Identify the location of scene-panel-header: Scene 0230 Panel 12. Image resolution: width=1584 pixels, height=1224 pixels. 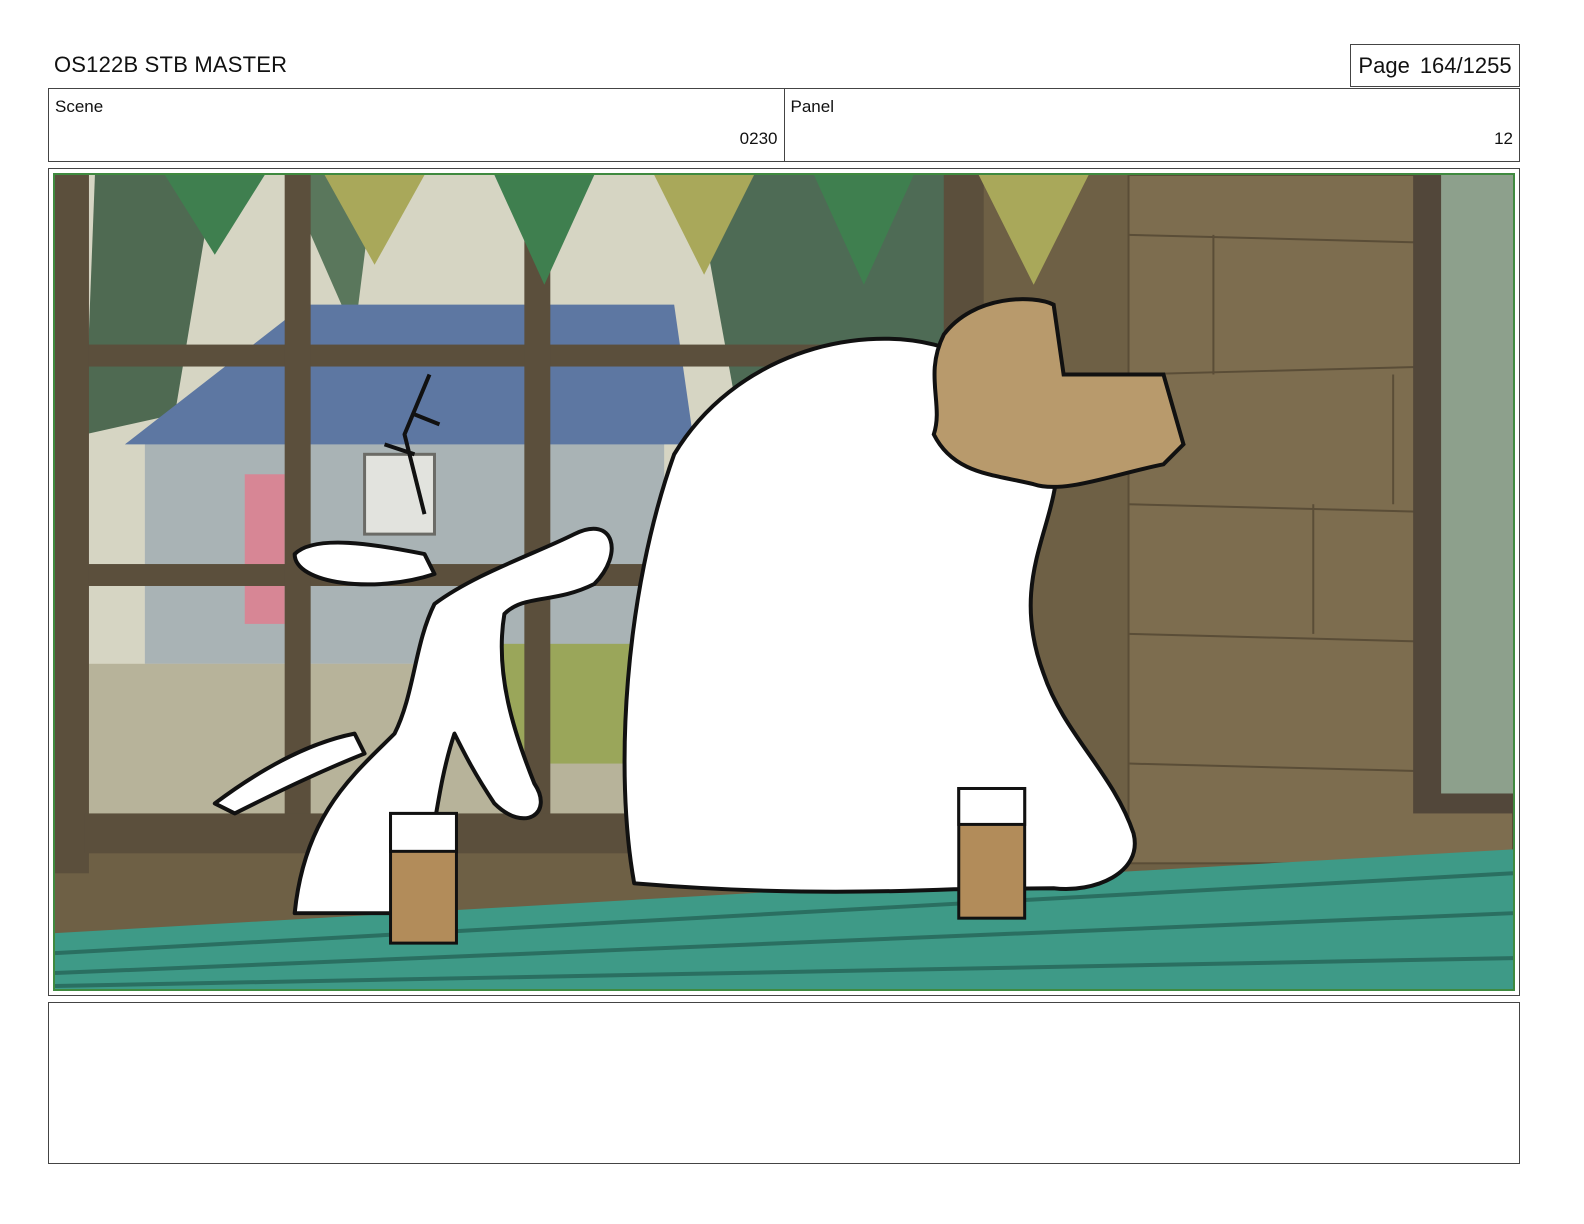
(784, 125).